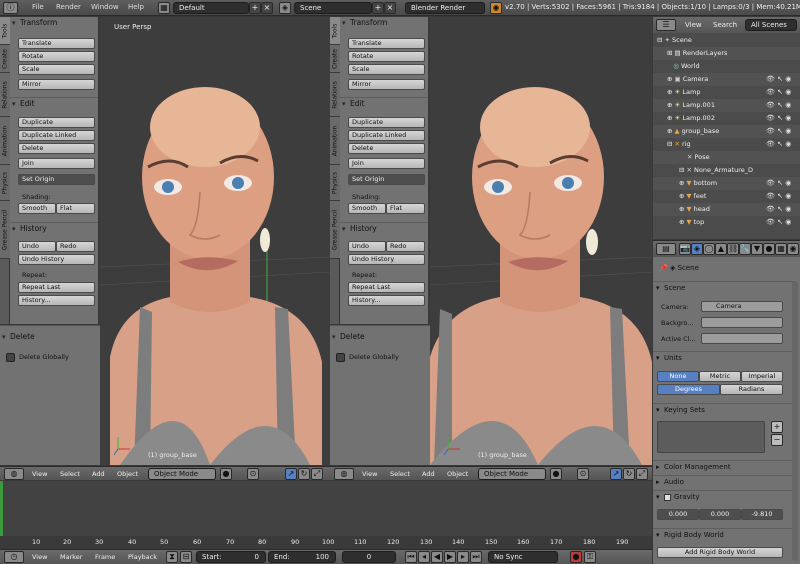  I want to click on audio-panel-header: Audio, so click(724, 481).